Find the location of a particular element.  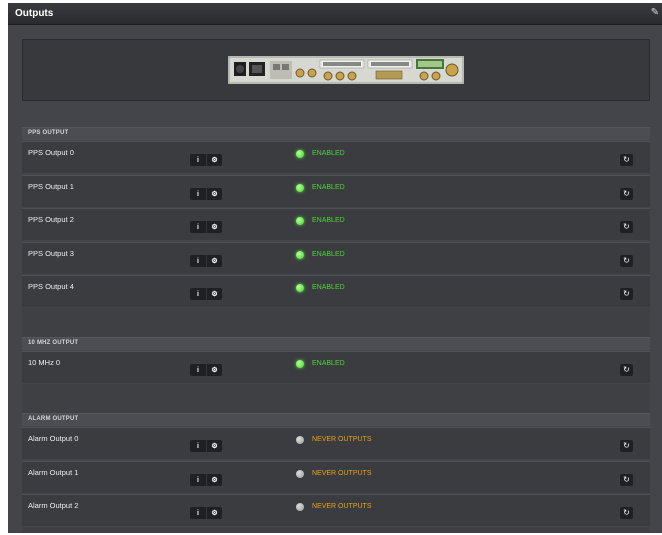

edit-icon: ✎ is located at coordinates (655, 13).